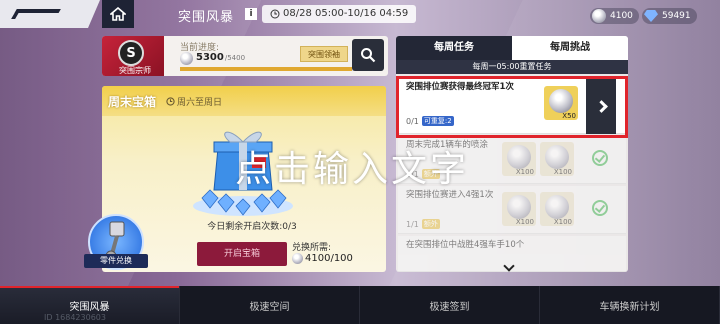  I want to click on task-title: 在突围排位中战胜4强车手10个, so click(465, 245).